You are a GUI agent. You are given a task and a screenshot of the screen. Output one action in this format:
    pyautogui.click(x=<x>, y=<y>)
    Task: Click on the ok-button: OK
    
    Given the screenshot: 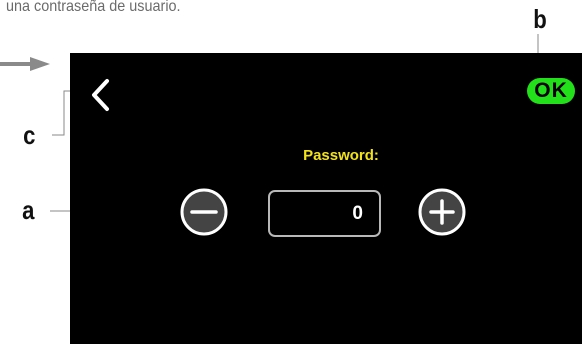 What is the action you would take?
    pyautogui.click(x=551, y=91)
    